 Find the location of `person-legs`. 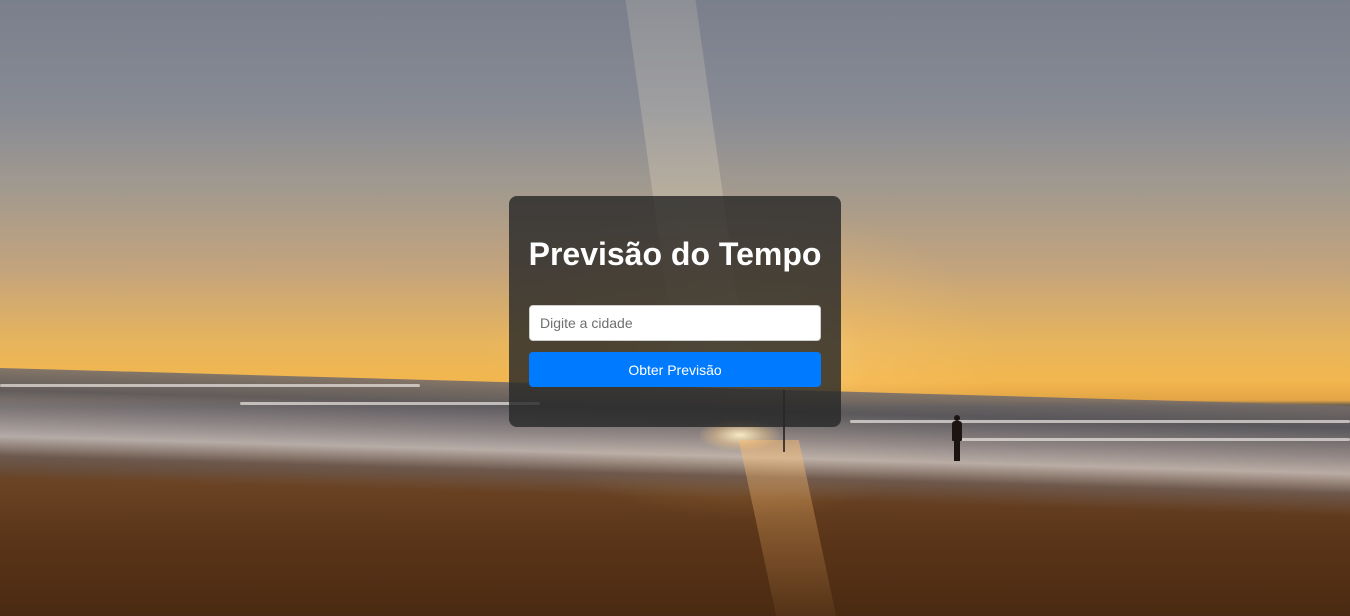

person-legs is located at coordinates (957, 451).